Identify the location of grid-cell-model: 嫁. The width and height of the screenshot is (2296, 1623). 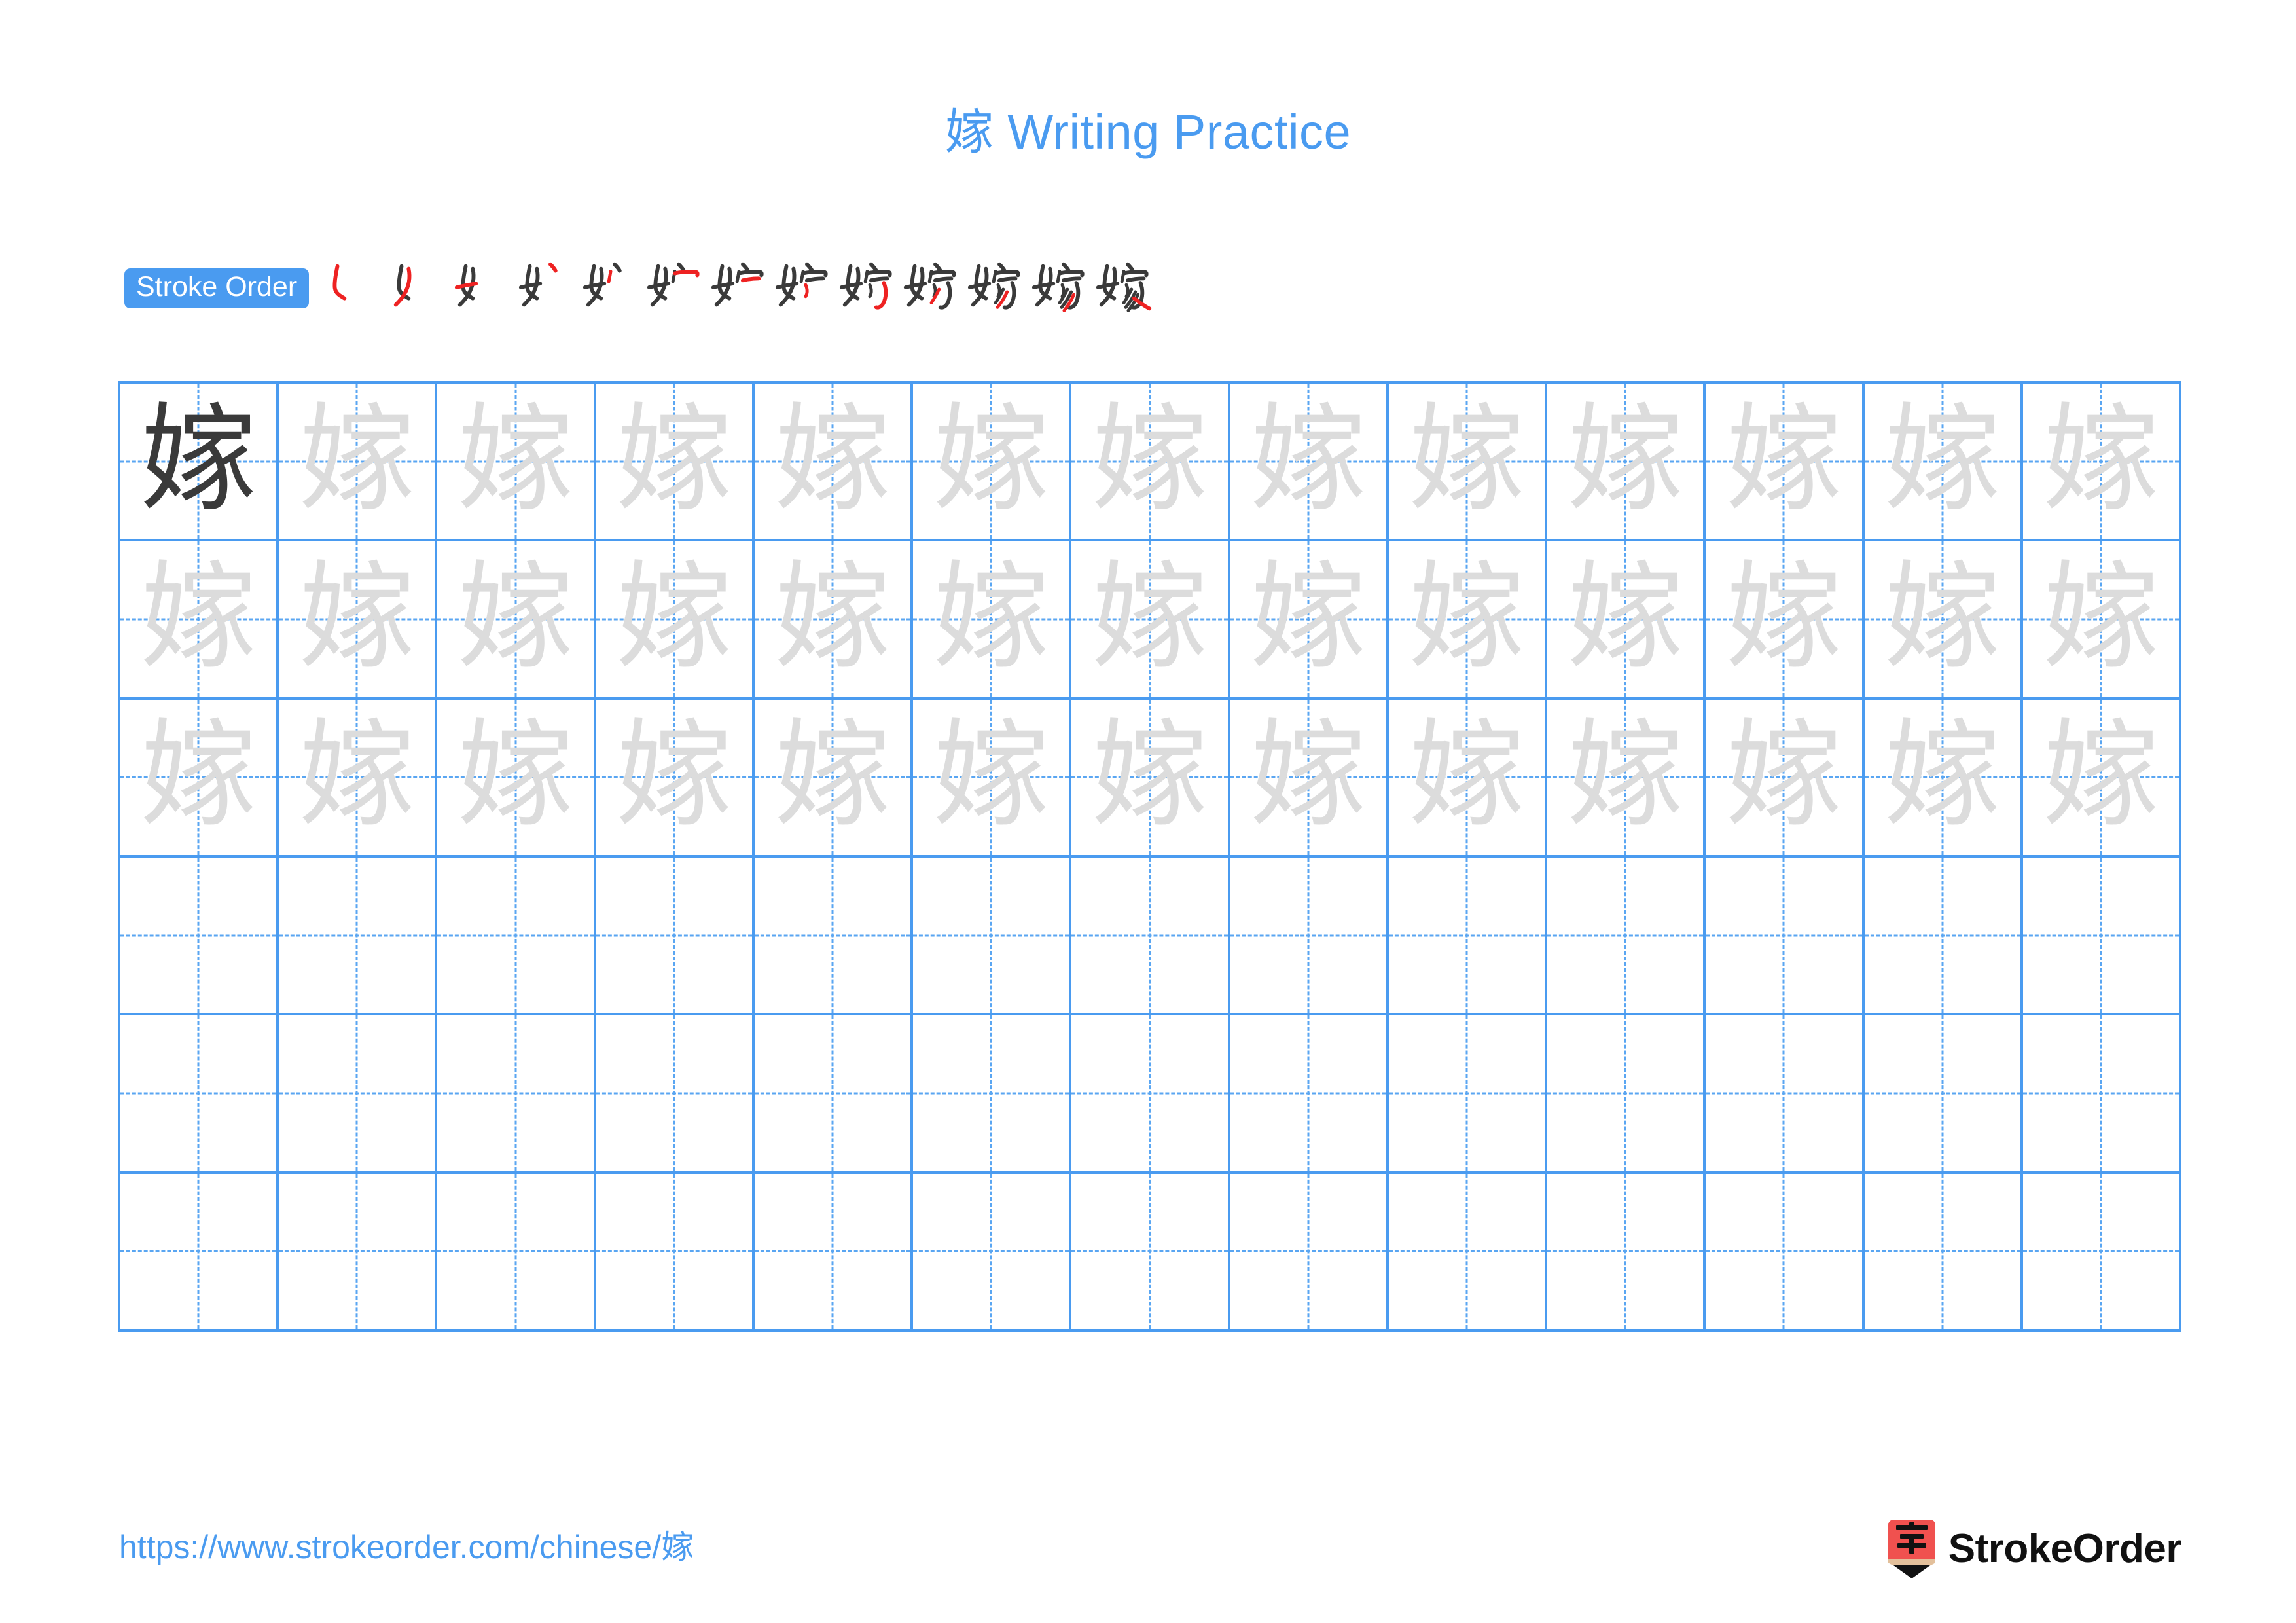
(199, 463).